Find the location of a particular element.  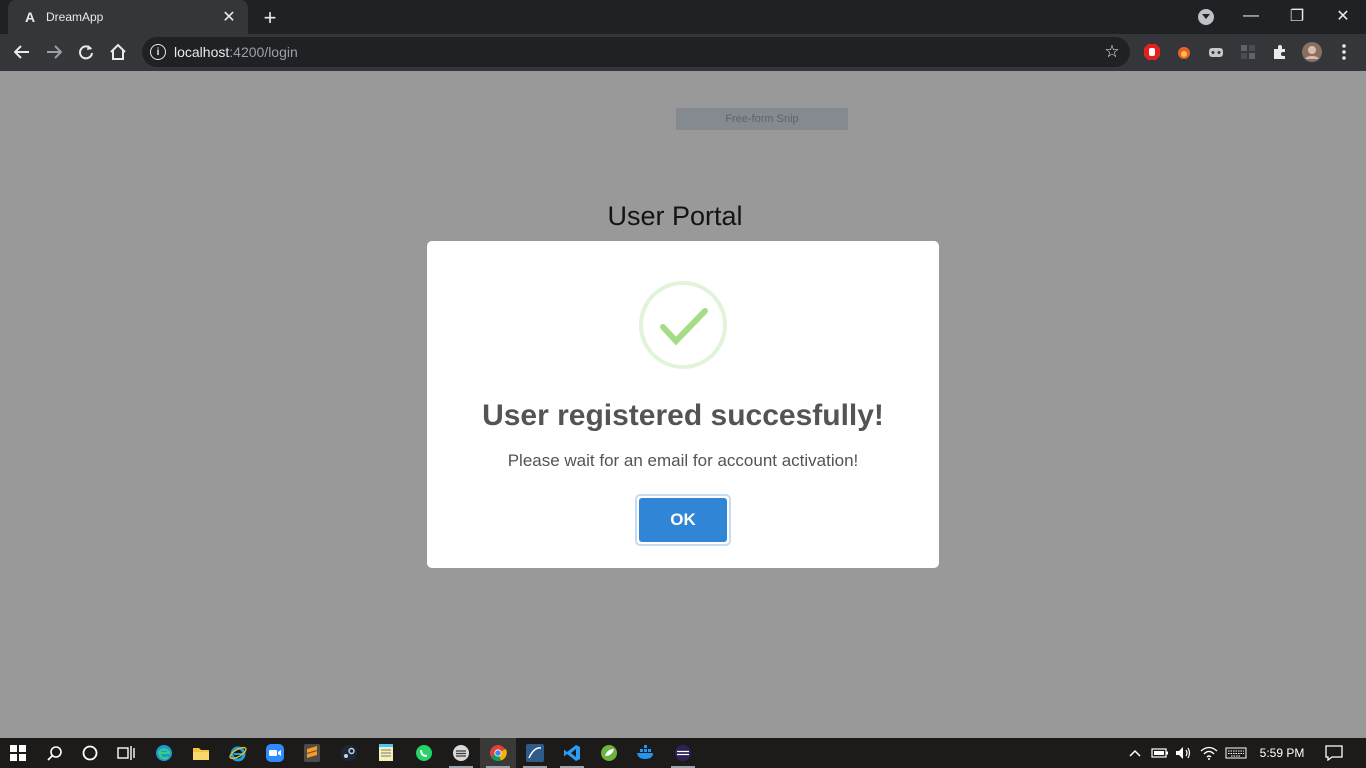

windows-icon is located at coordinates (18, 753).